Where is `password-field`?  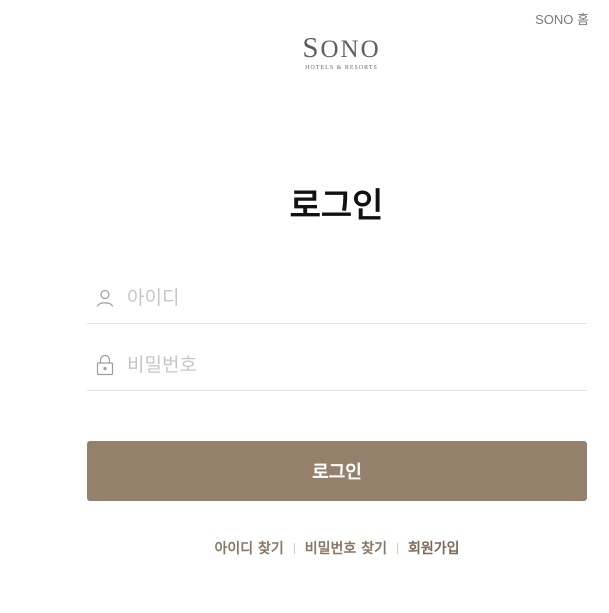 password-field is located at coordinates (337, 365).